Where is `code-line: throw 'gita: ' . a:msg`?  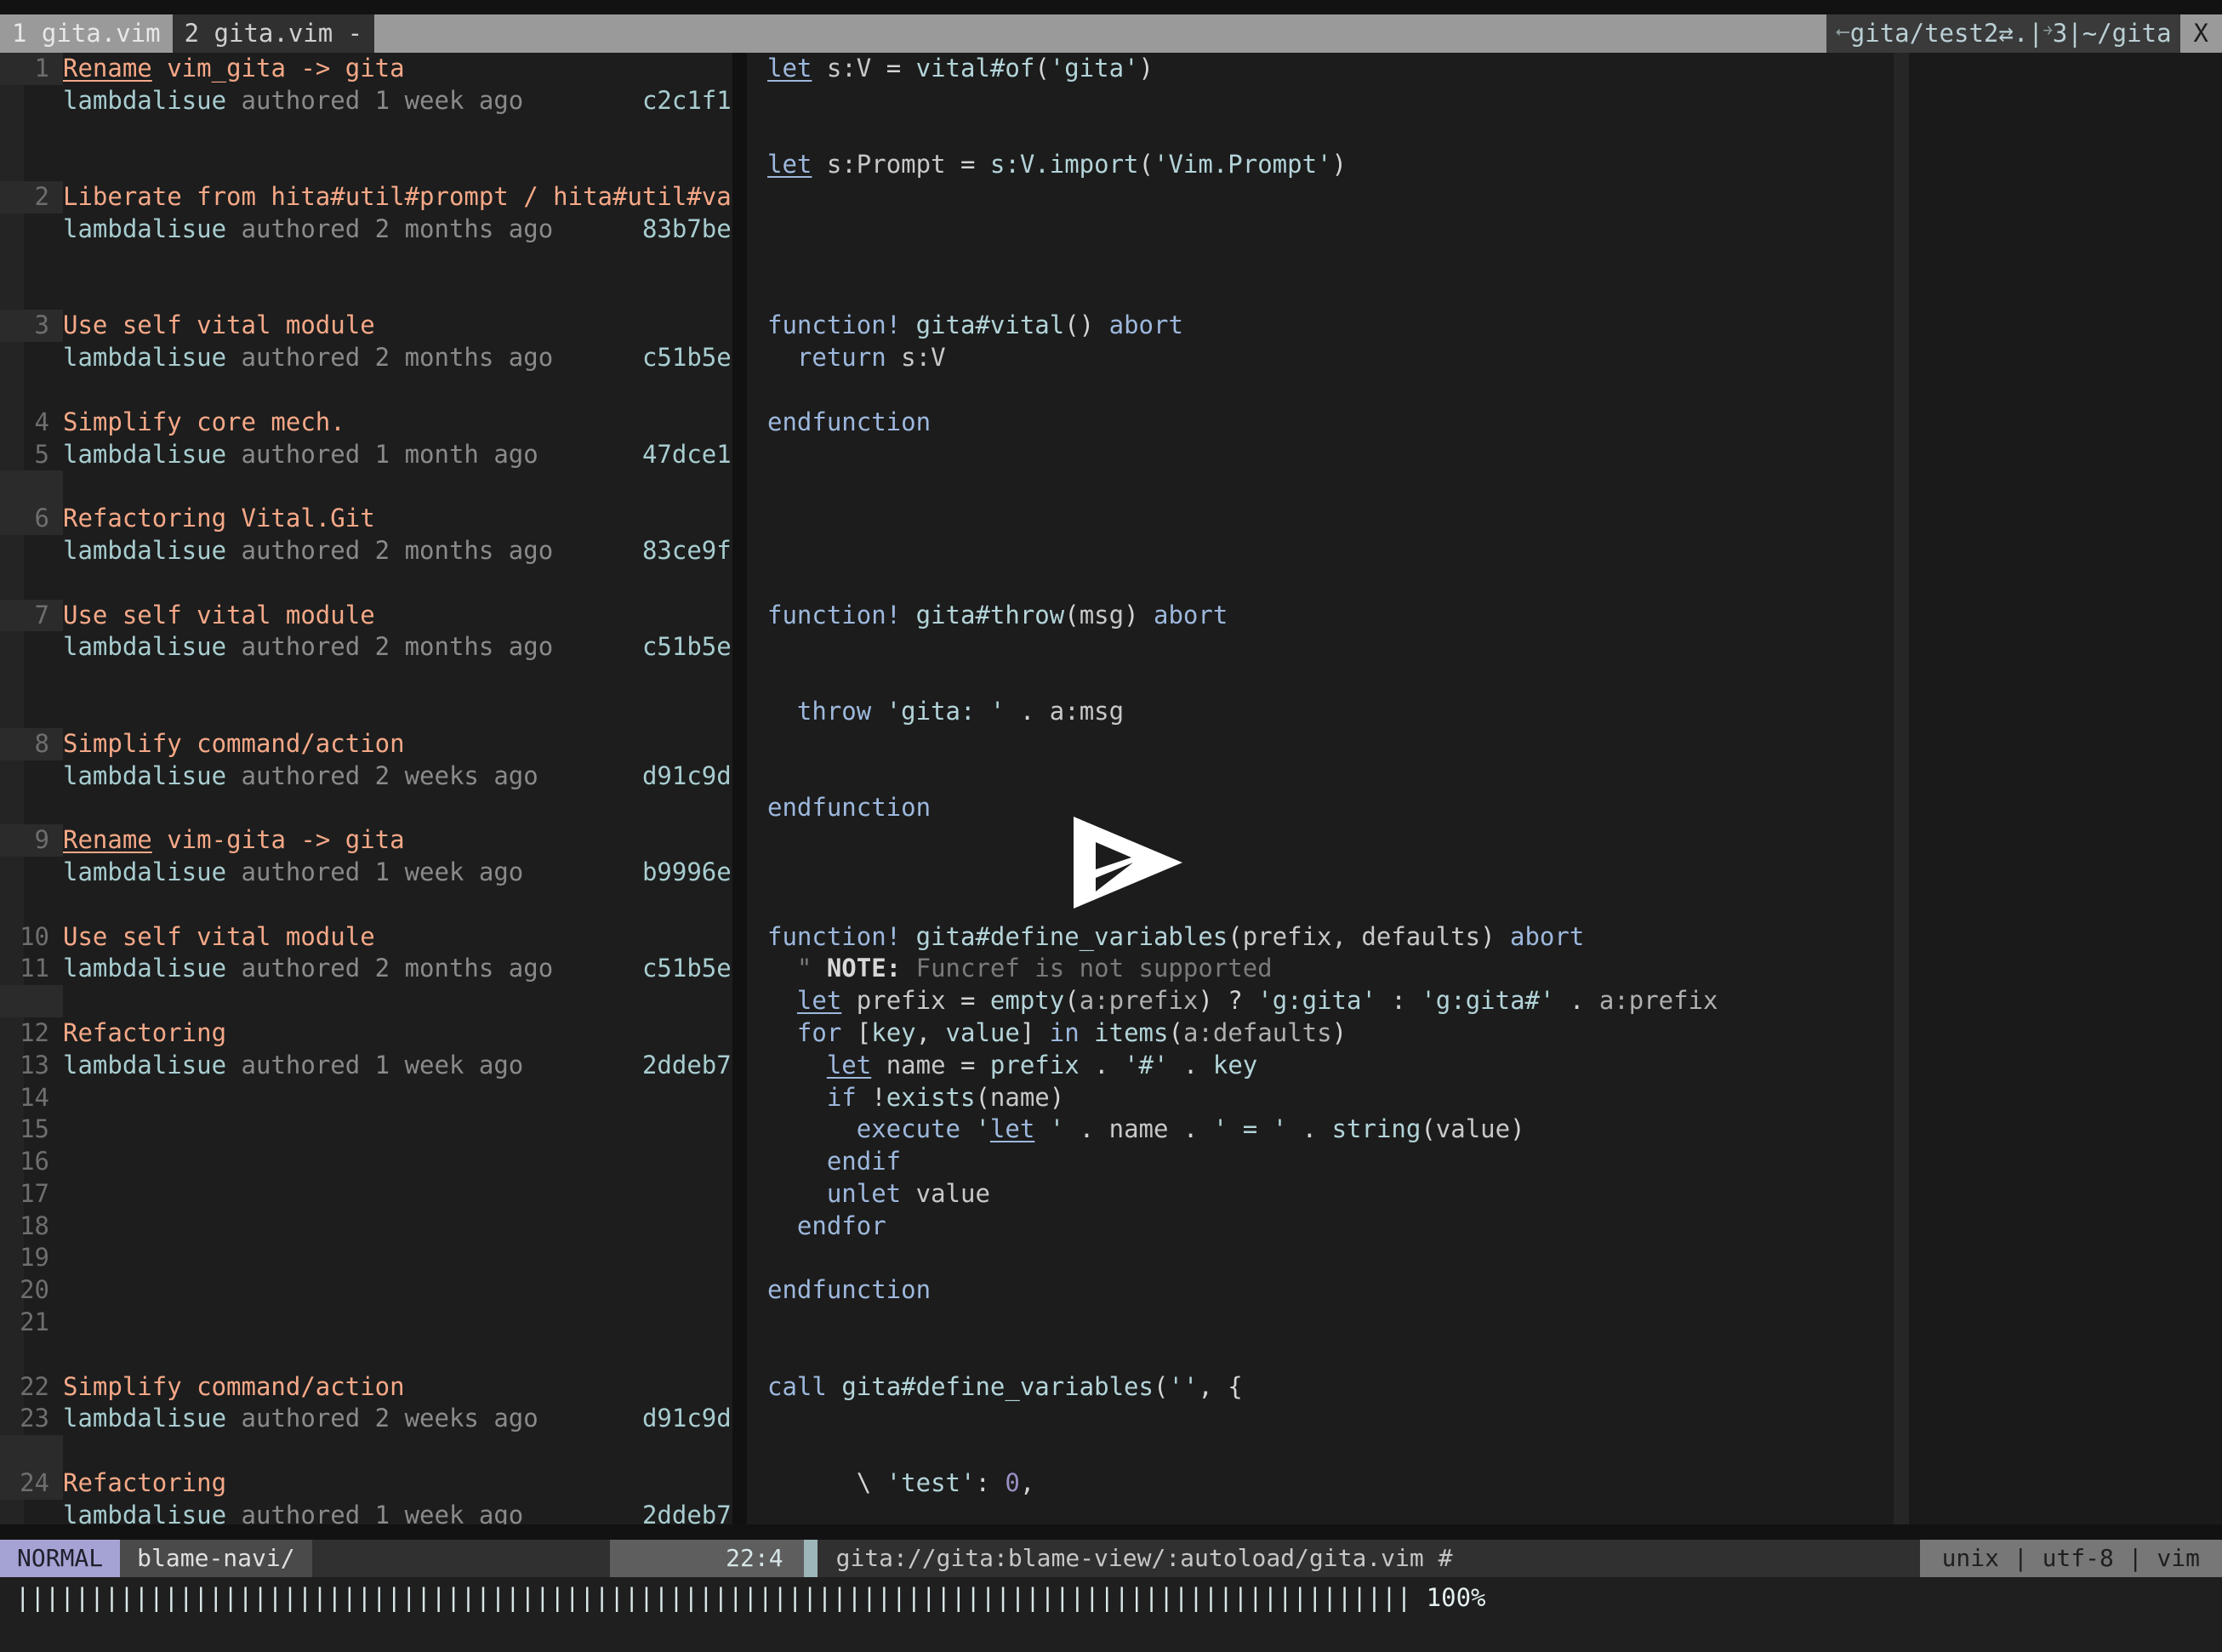
code-line: throw 'gita: ' . a:msg is located at coordinates (1323, 712).